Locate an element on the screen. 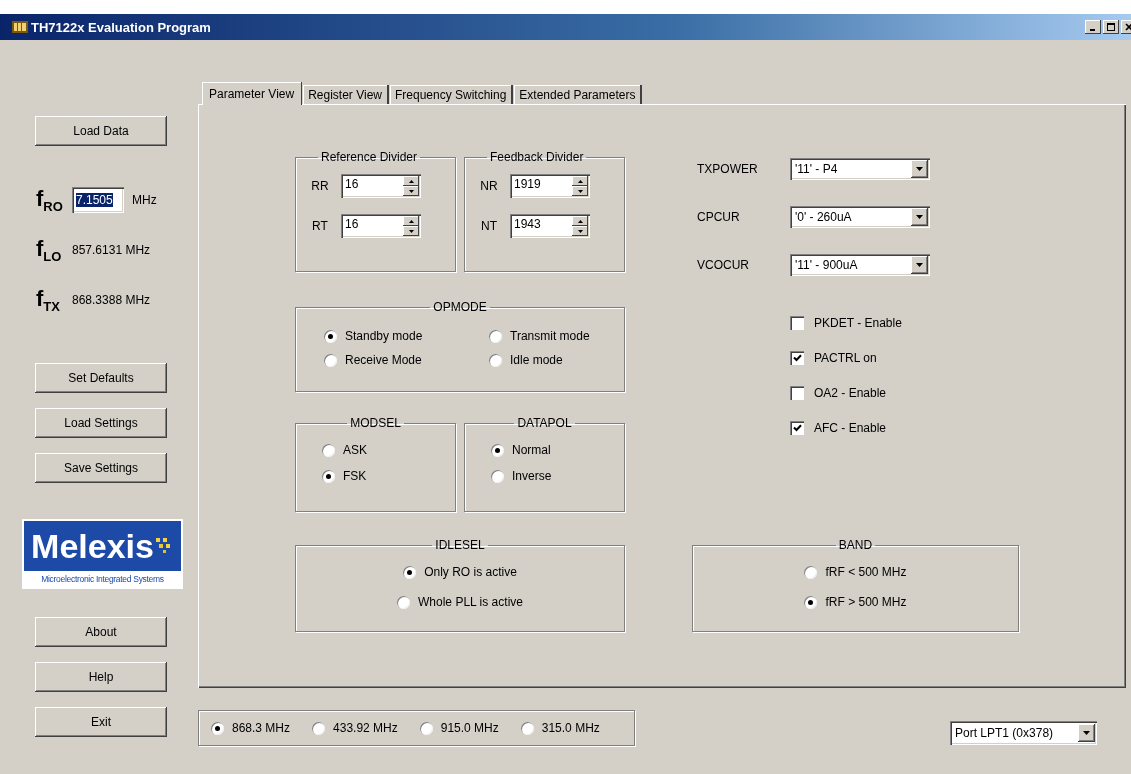 Image resolution: width=1131 pixels, height=774 pixels. tab: Parameter View is located at coordinates (252, 93).